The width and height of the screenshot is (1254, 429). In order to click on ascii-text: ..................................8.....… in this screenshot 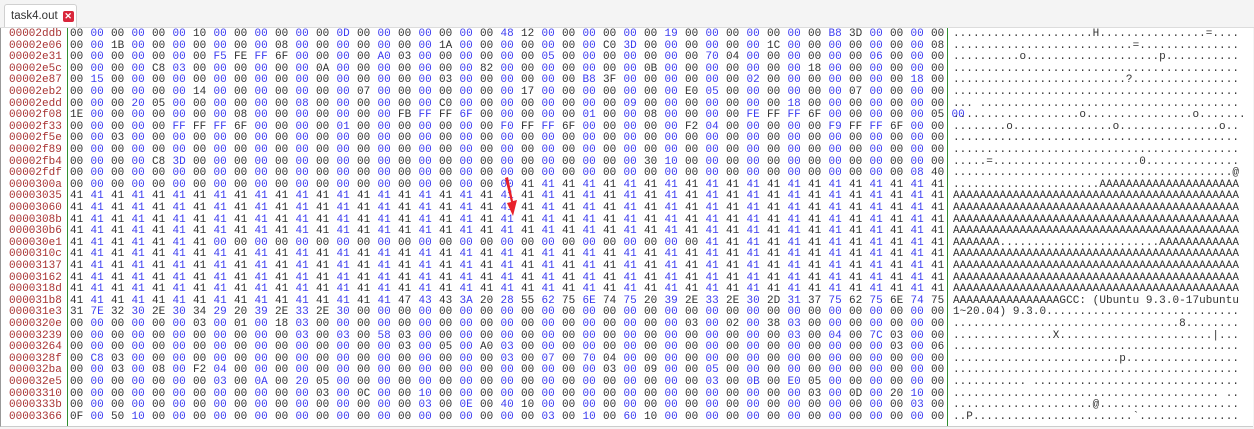, I will do `click(1096, 324)`.